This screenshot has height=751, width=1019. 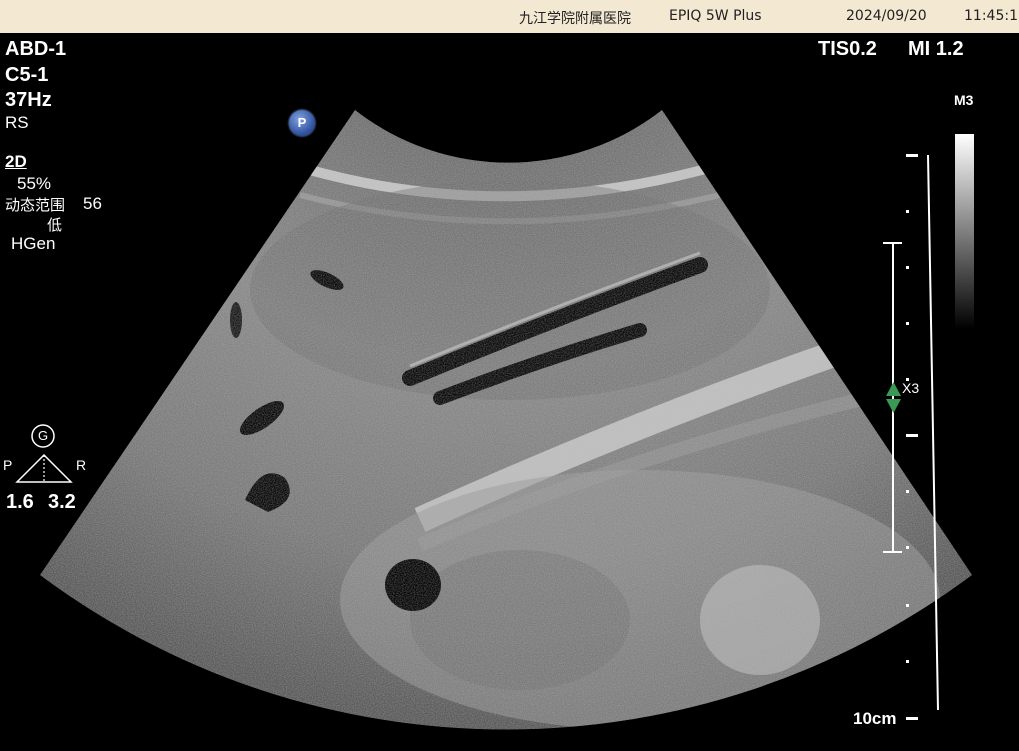 I want to click on mode-label: 2D, so click(x=16, y=161).